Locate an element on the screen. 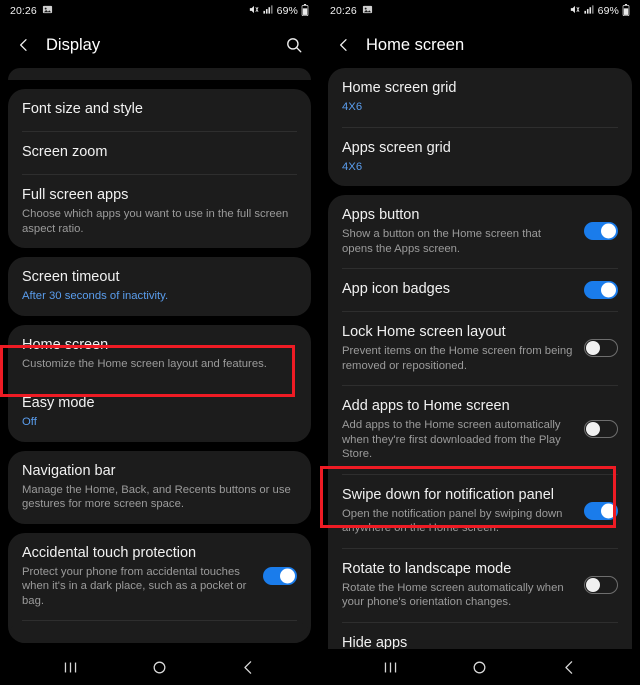 This screenshot has height=685, width=640. row-title: Screen zoom is located at coordinates (65, 152).